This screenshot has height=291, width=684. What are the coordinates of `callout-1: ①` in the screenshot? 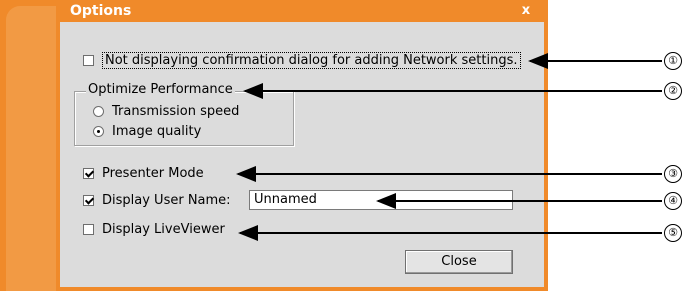 It's located at (673, 61).